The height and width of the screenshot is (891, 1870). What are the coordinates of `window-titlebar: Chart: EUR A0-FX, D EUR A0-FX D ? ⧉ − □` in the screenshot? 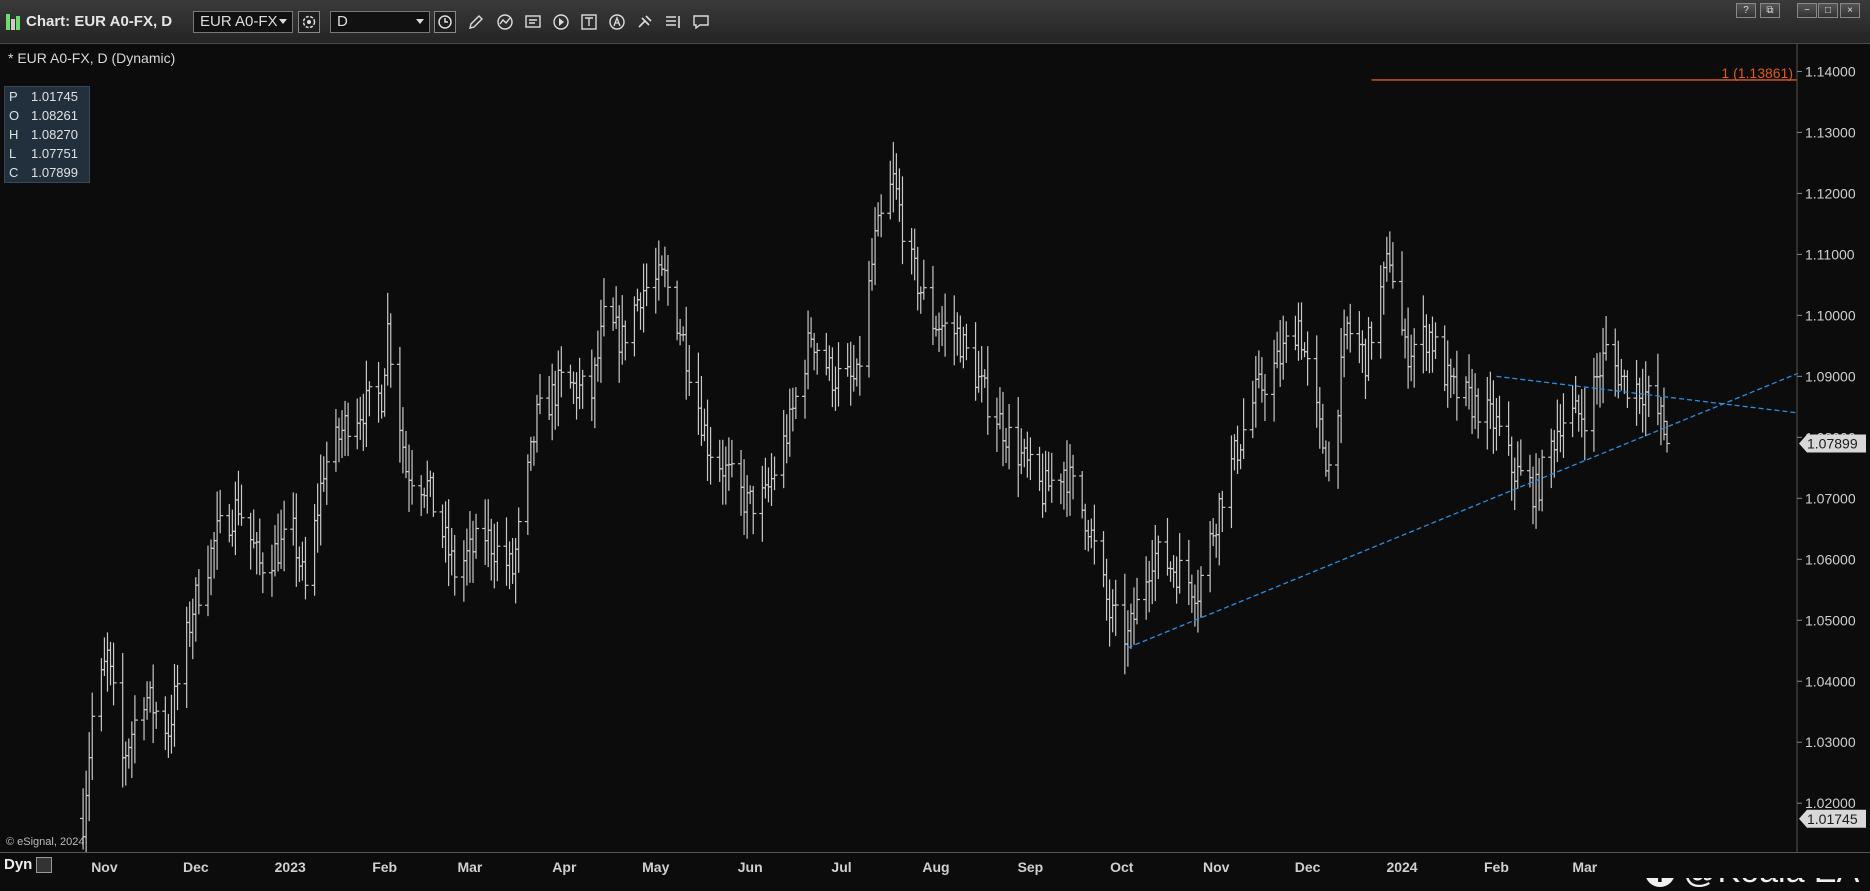 It's located at (935, 22).